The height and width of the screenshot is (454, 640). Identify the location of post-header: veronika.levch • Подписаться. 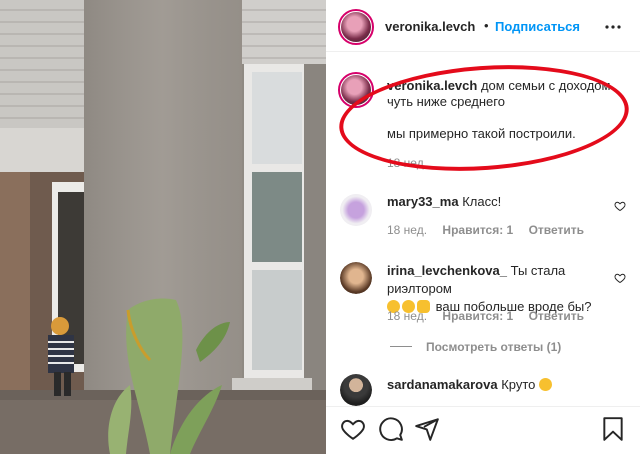
(483, 26).